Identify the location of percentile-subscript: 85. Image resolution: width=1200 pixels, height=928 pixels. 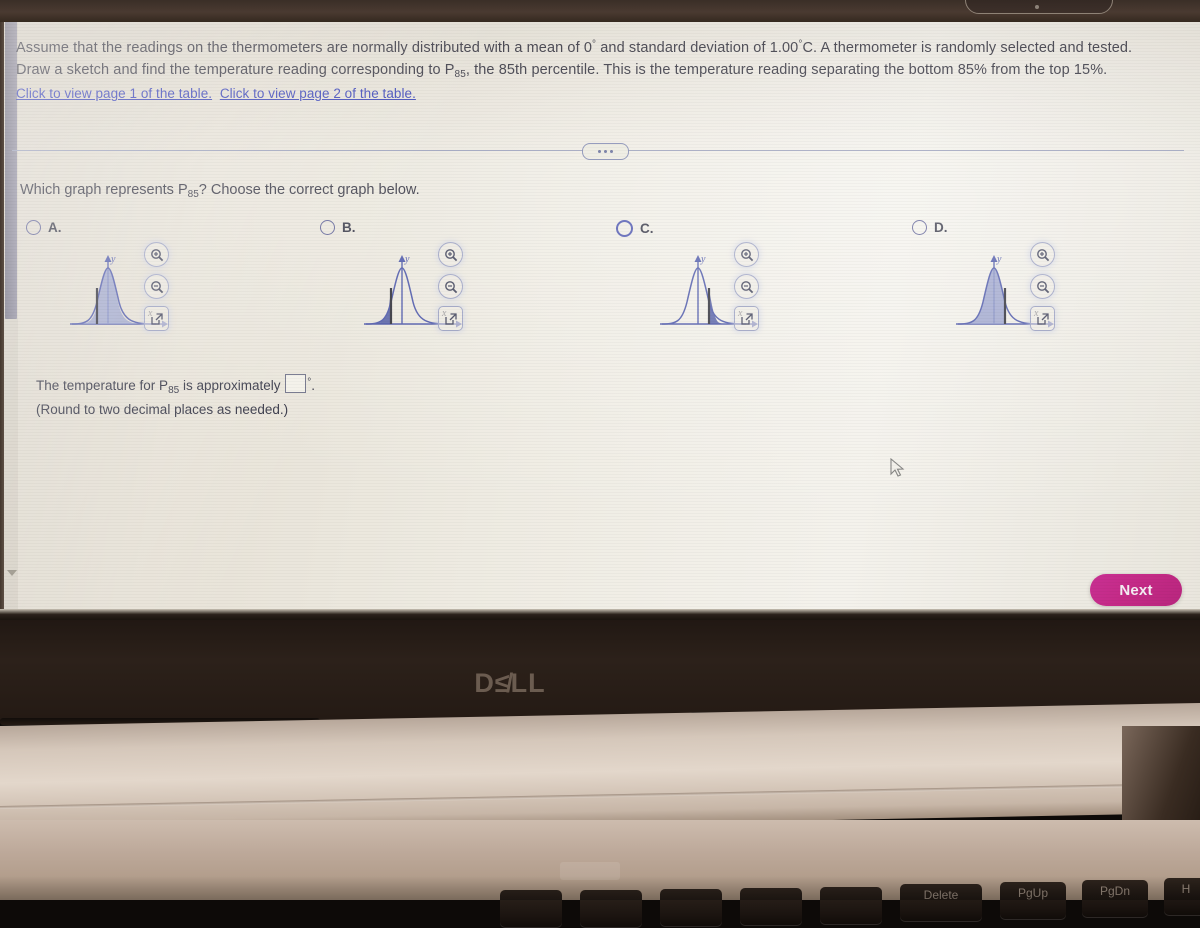
(460, 75).